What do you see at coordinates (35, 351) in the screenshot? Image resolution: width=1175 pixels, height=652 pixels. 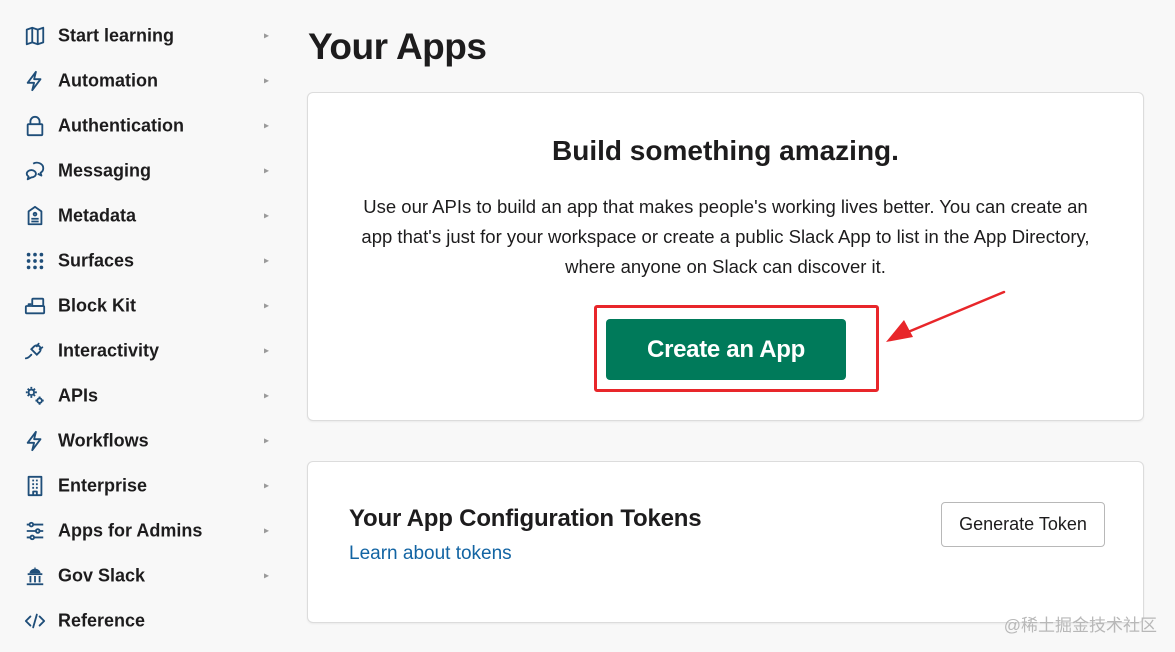 I see `plug-icon` at bounding box center [35, 351].